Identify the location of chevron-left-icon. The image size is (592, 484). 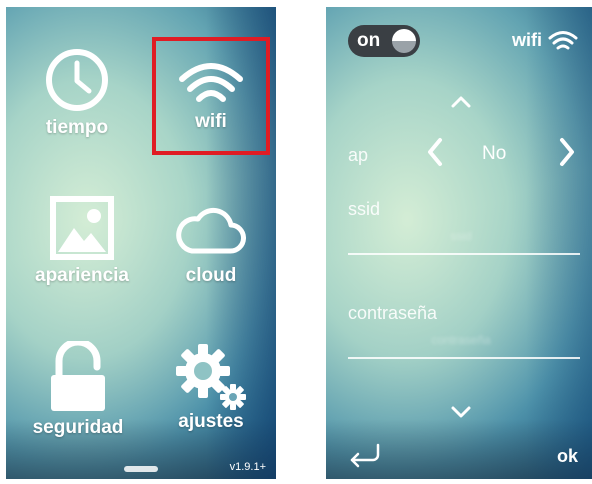
(435, 152).